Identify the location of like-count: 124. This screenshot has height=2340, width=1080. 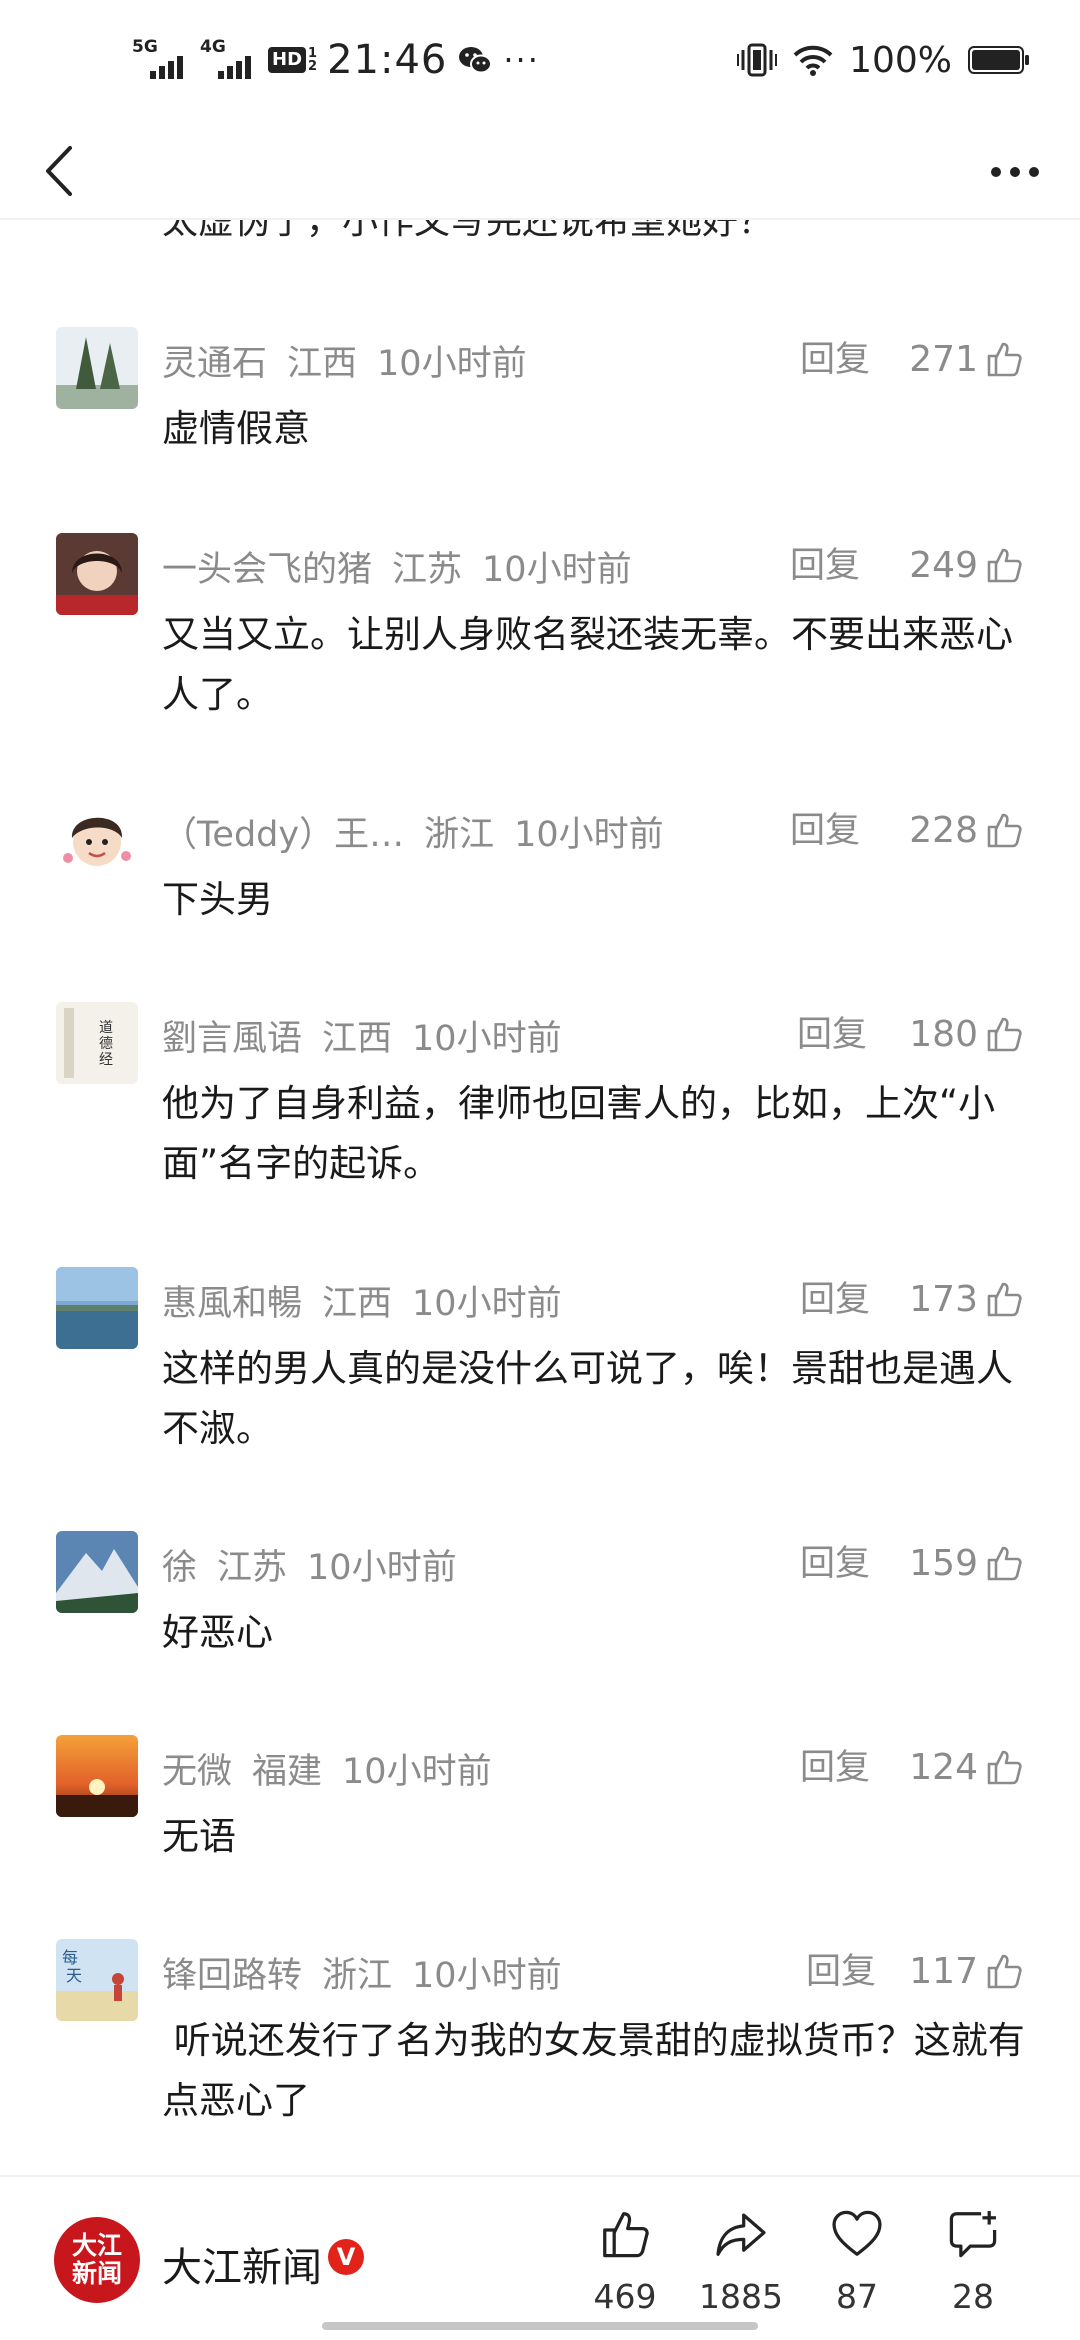
(943, 1767).